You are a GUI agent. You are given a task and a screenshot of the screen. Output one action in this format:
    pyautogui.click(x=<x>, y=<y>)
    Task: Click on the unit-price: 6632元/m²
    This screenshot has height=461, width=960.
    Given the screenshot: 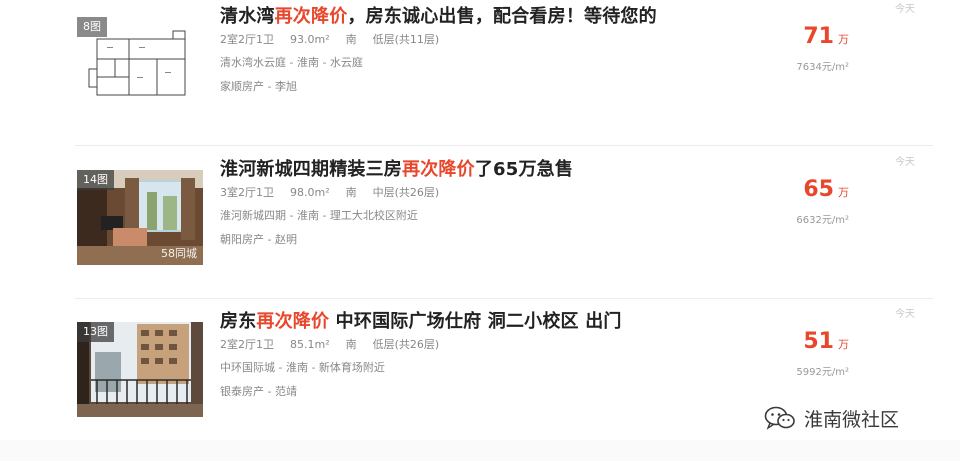 What is the action you would take?
    pyautogui.click(x=822, y=220)
    